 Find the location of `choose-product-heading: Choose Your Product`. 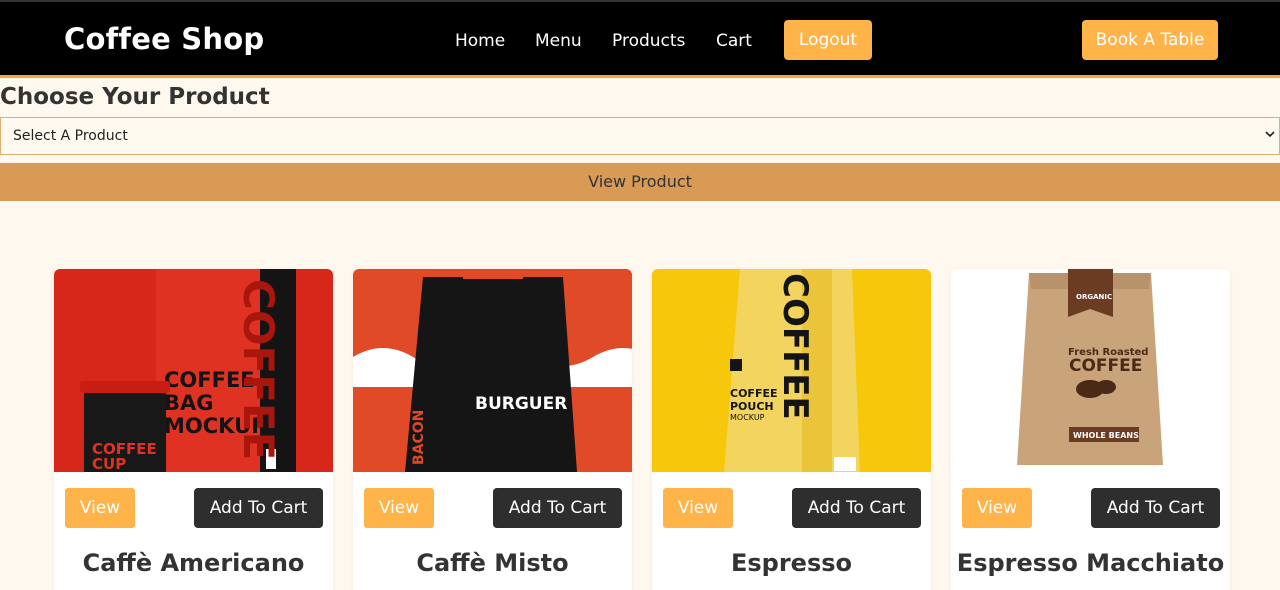

choose-product-heading: Choose Your Product is located at coordinates (135, 97).